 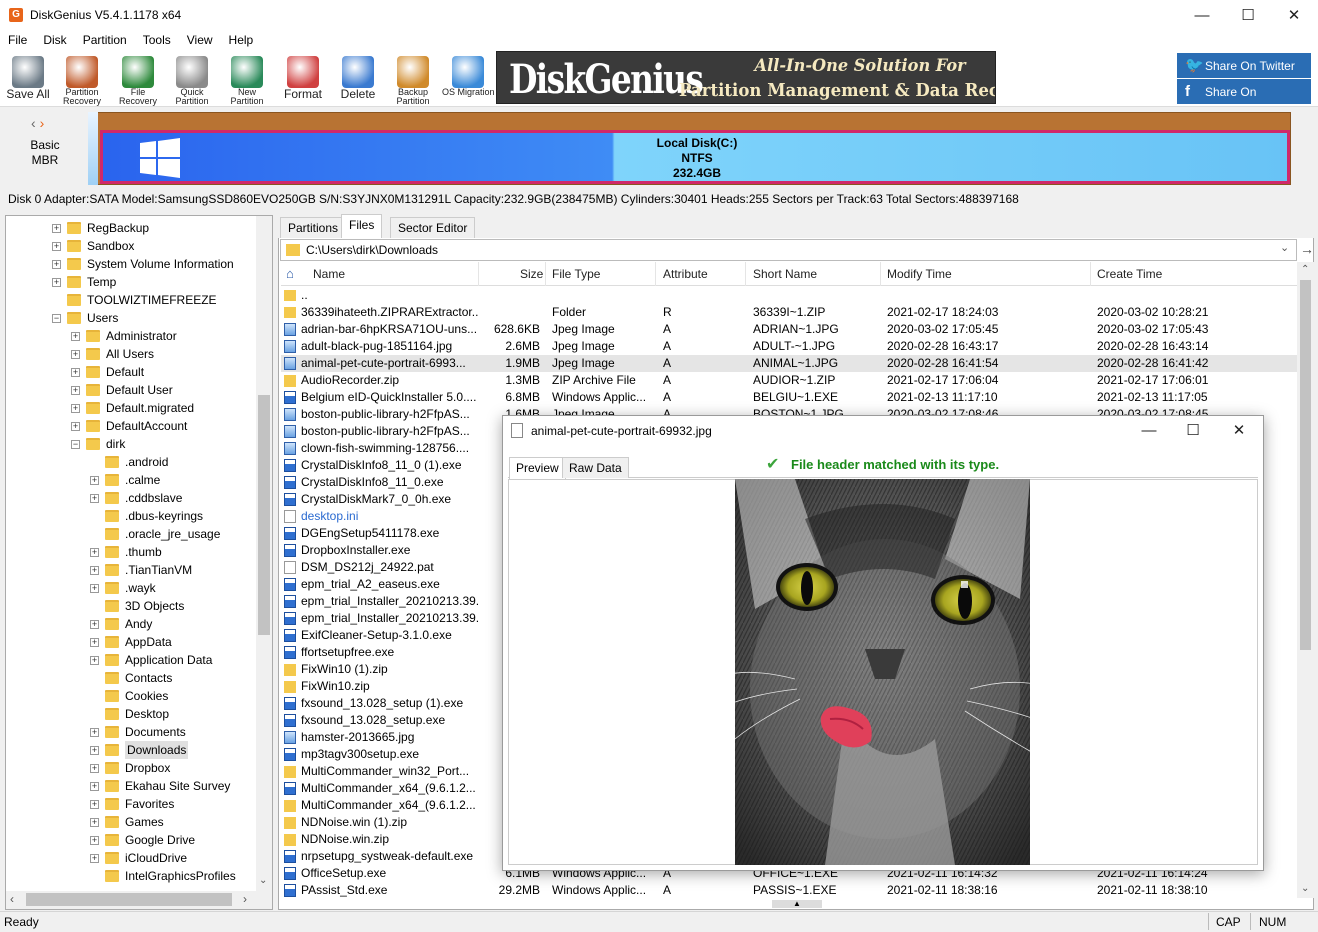 I want to click on tree-item: + Google Drive, so click(x=127, y=840).